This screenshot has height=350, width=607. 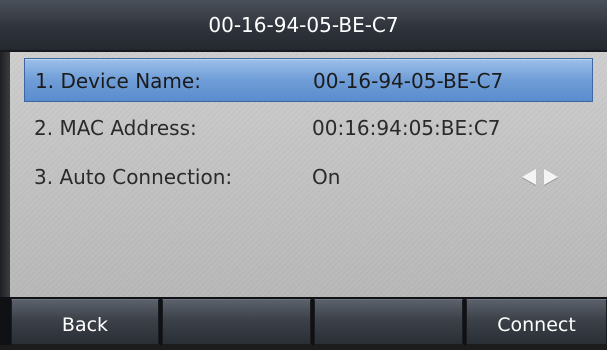 I want to click on screen-left-edge, so click(x=5, y=174).